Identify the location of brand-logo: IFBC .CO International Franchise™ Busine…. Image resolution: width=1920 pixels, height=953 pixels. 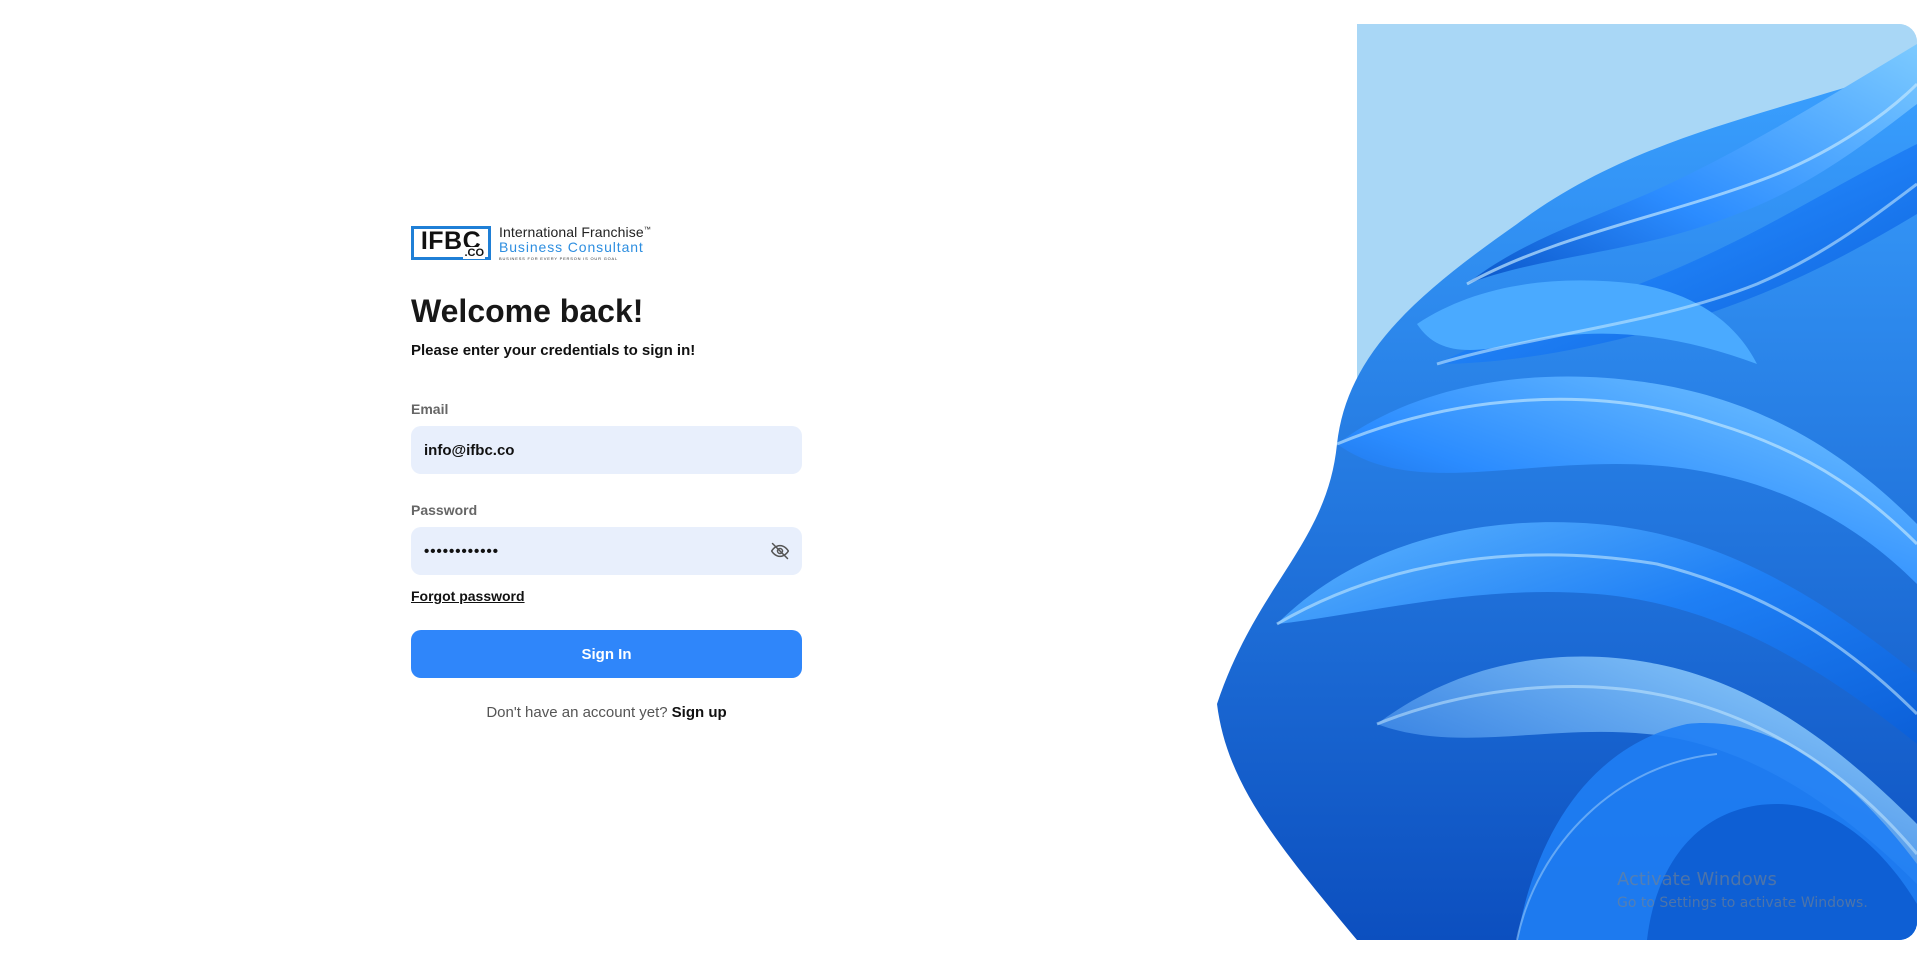
(606, 243).